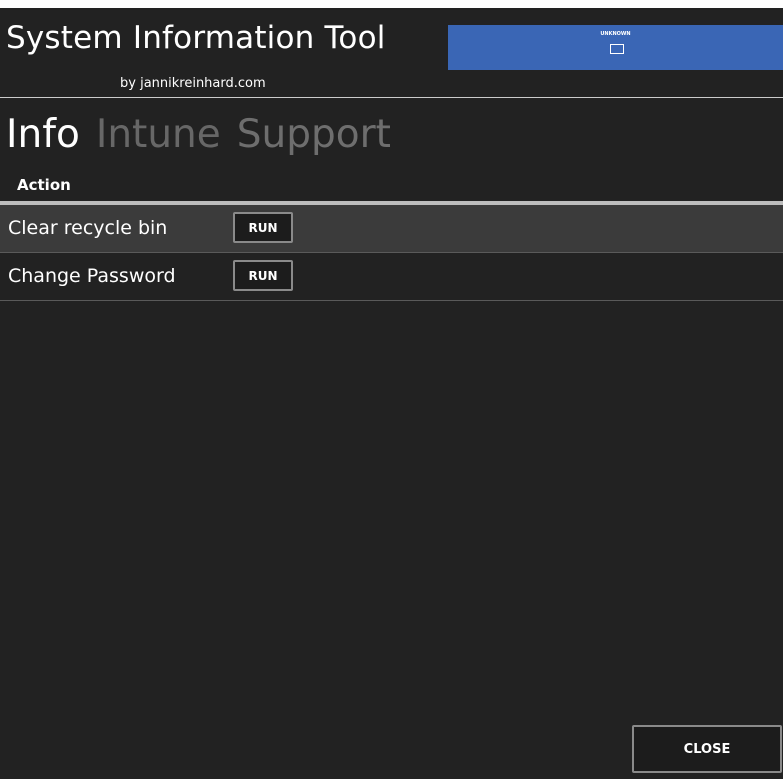 The height and width of the screenshot is (779, 783). What do you see at coordinates (314, 134) in the screenshot?
I see `tab-support: Support` at bounding box center [314, 134].